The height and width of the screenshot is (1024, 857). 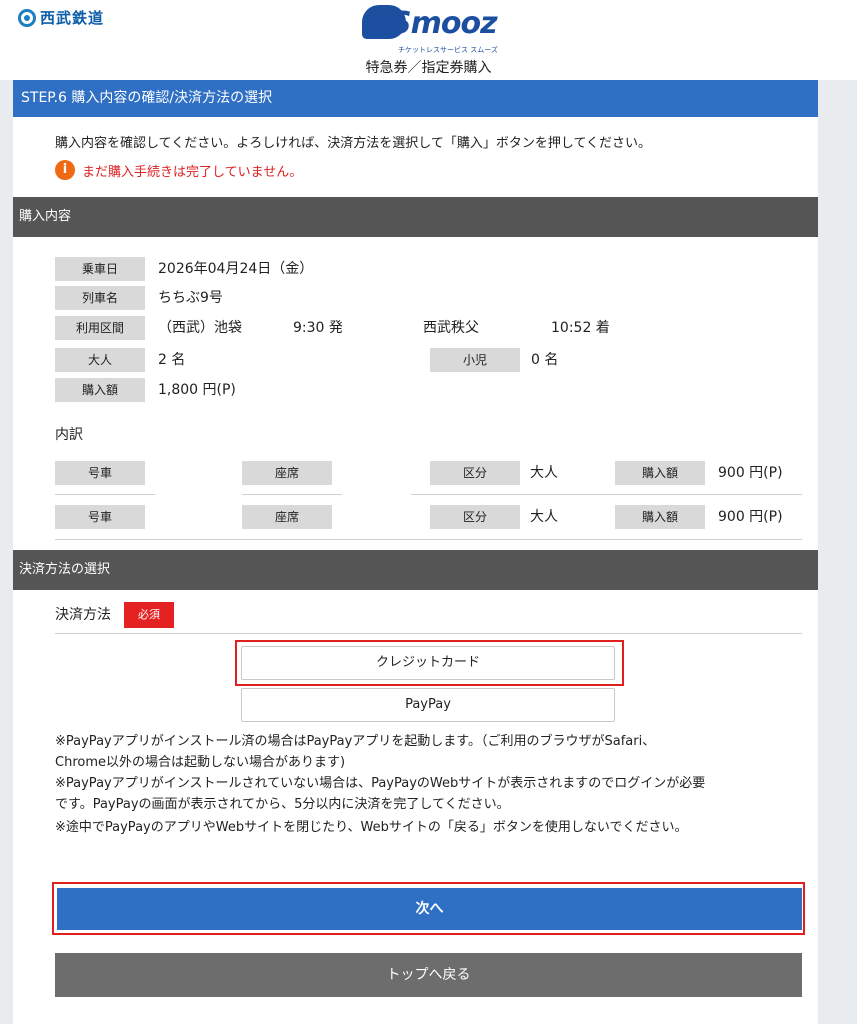 I want to click on date-label: 乗車日, so click(x=100, y=269).